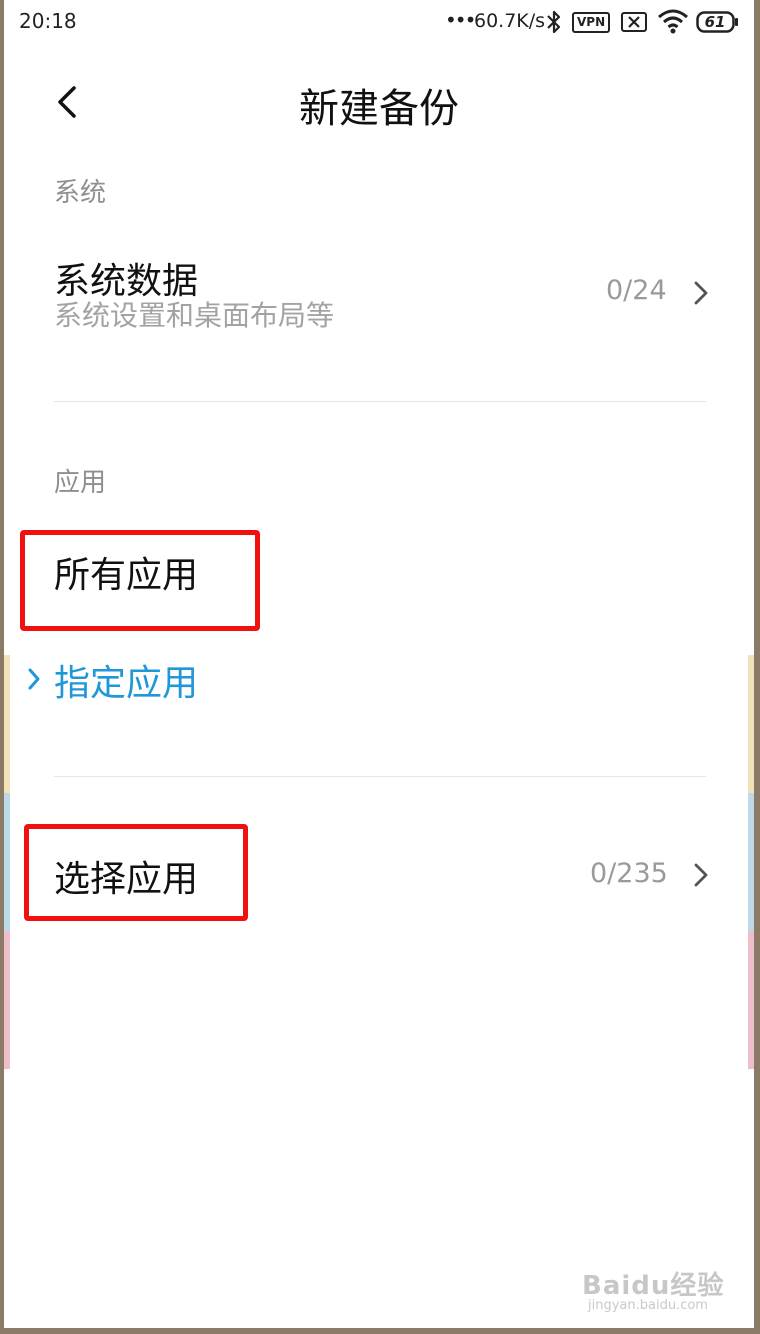 This screenshot has width=760, height=1334. Describe the element at coordinates (460, 20) in the screenshot. I see `signal-dots-icon: •••` at that location.